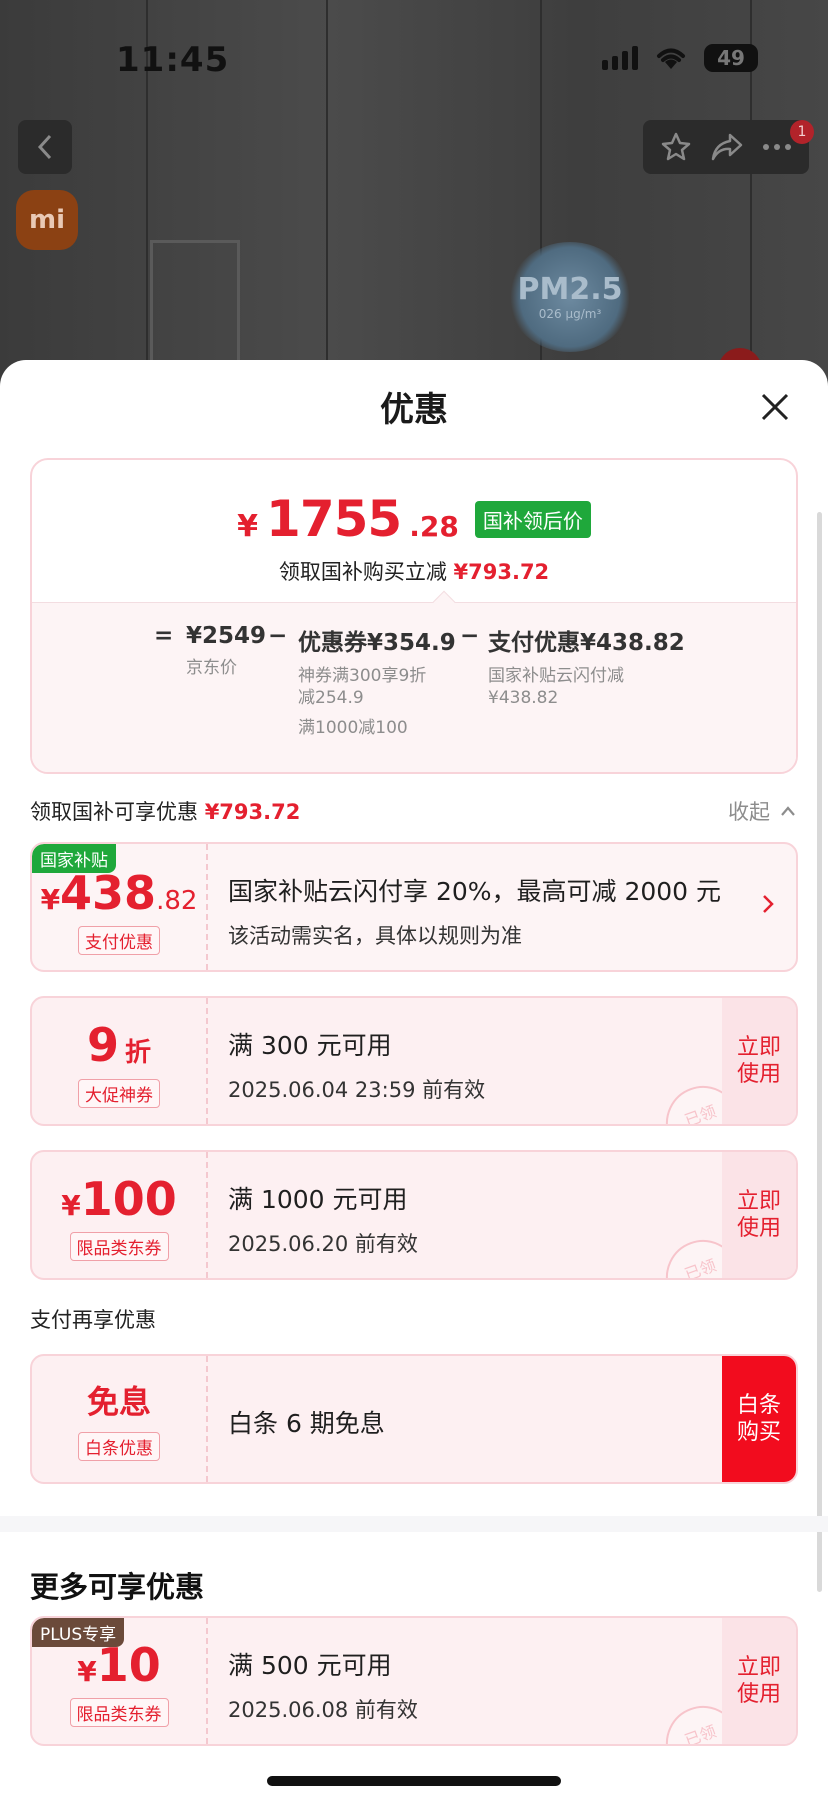  Describe the element at coordinates (248, 526) in the screenshot. I see `currency-symbol: ¥` at that location.